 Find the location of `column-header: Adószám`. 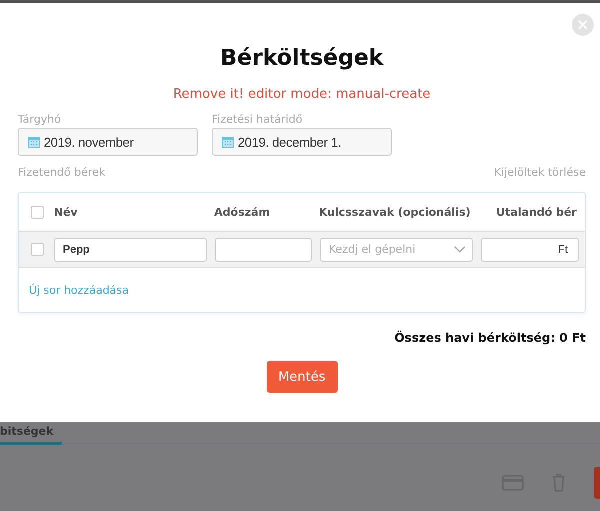

column-header: Adószám is located at coordinates (243, 212).